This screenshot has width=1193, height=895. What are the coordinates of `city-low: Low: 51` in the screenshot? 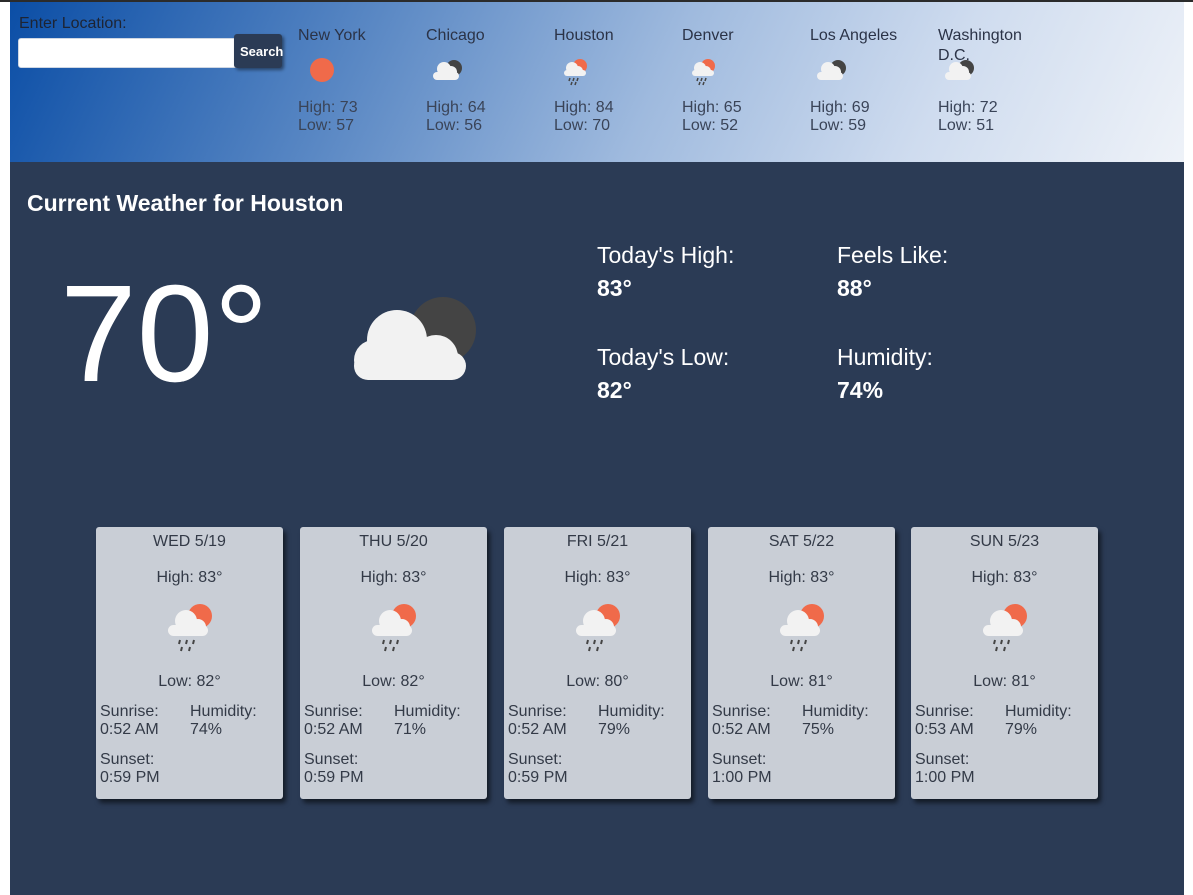 It's located at (966, 125).